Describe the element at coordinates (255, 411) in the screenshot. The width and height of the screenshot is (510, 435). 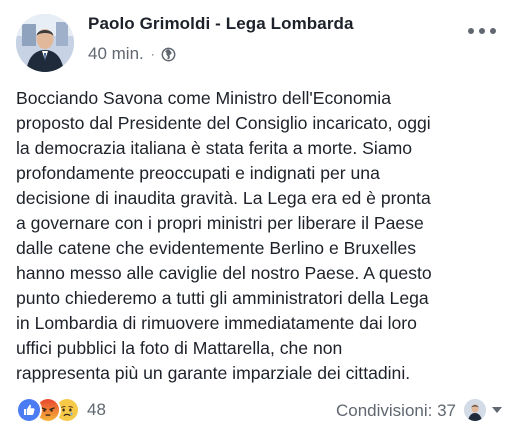
I see `post-footer: 48 Condivisioni: 37` at that location.